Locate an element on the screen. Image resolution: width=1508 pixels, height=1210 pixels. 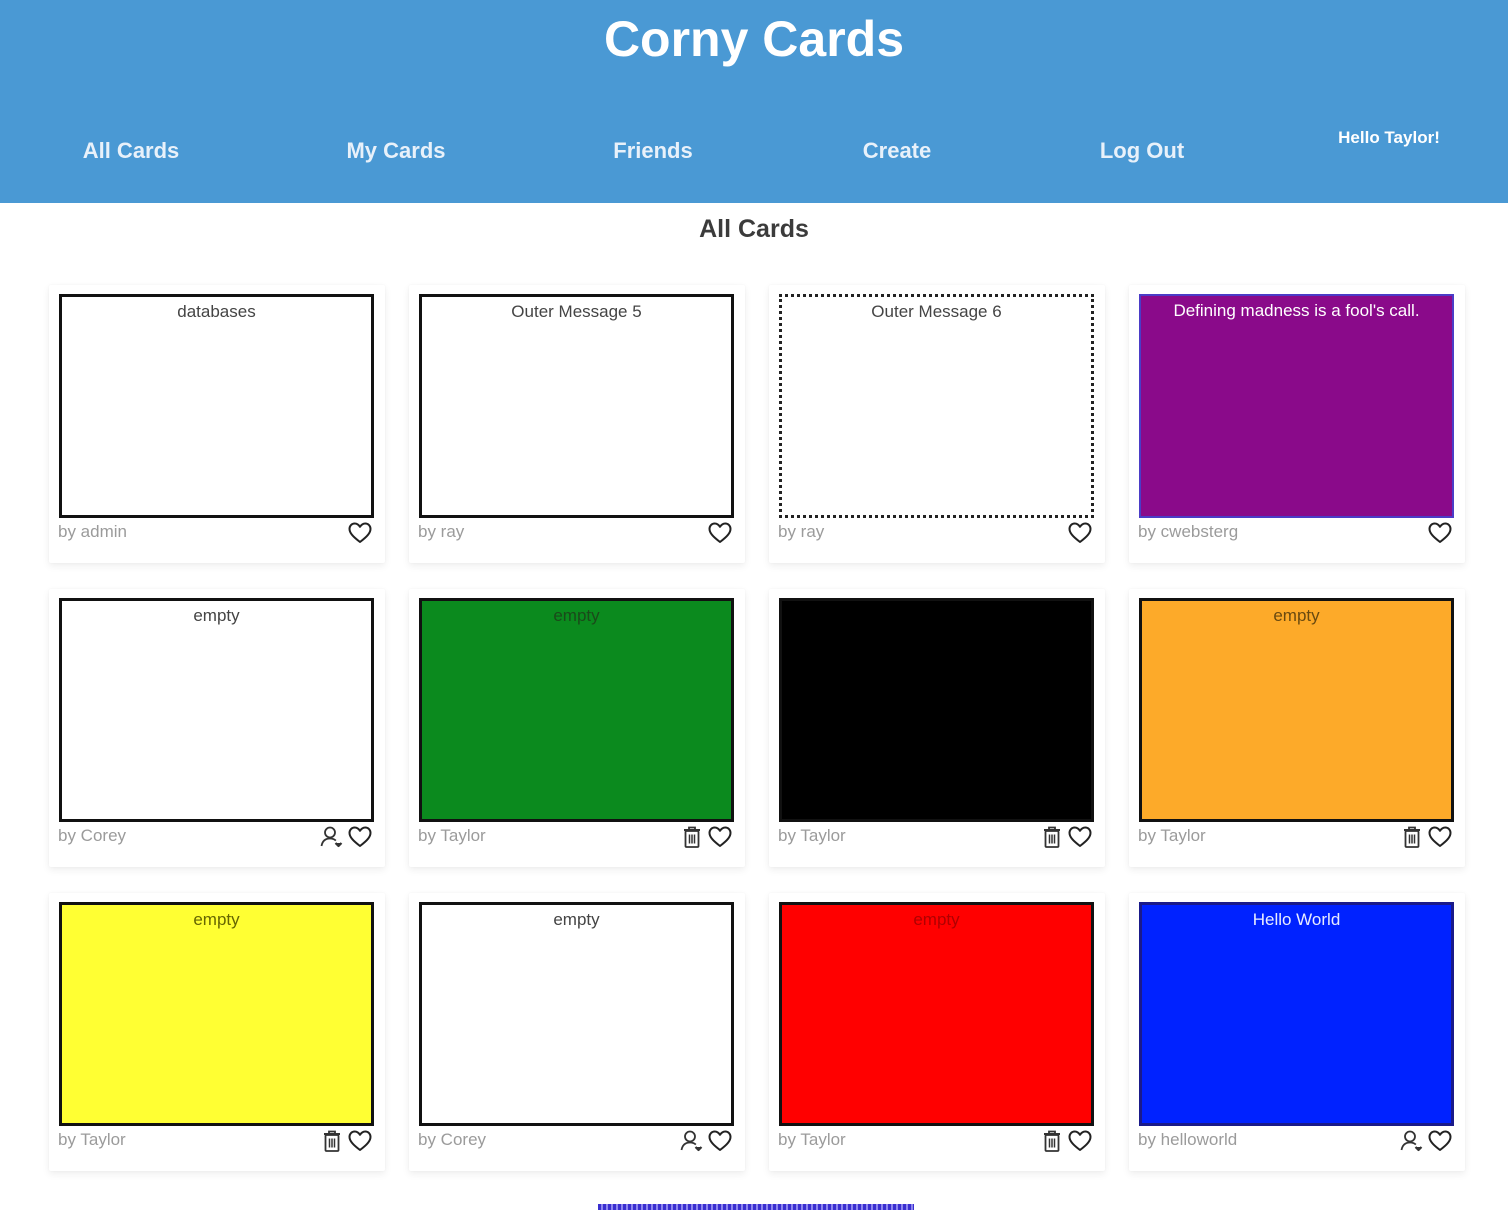
nav-friends: Friends is located at coordinates (652, 151).